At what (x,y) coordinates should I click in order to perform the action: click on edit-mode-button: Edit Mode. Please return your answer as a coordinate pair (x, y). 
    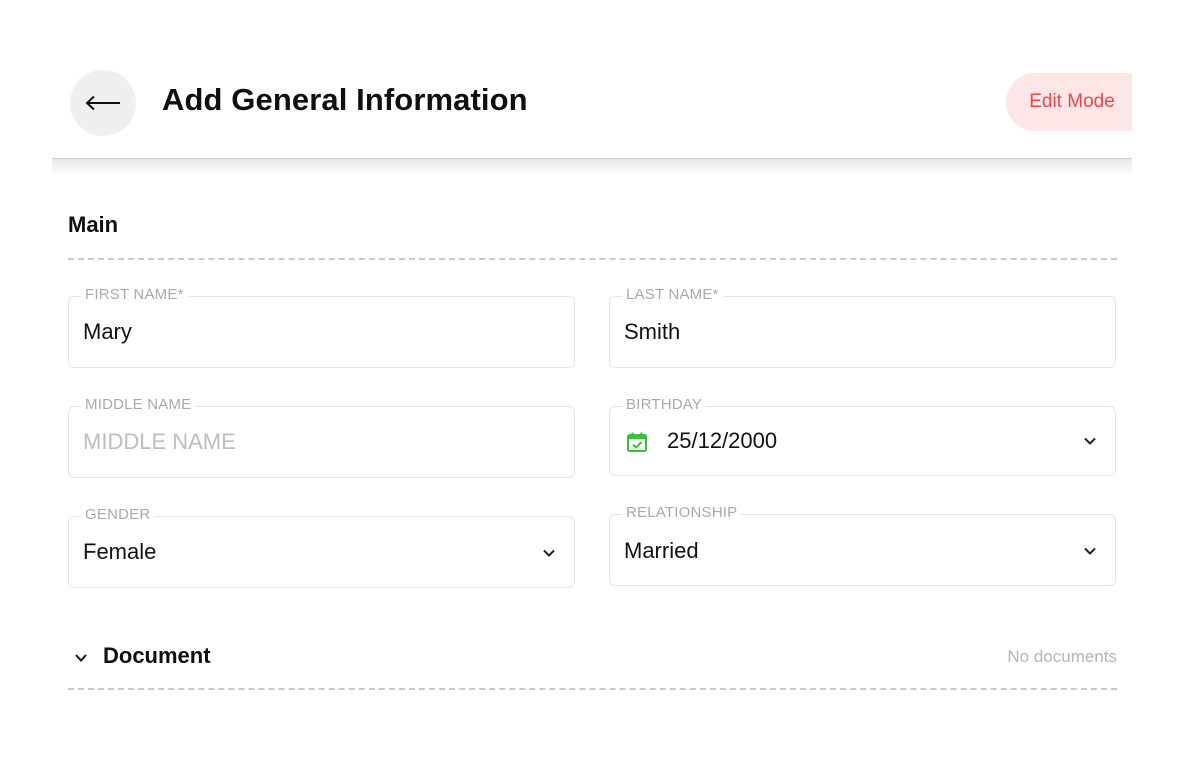
    Looking at the image, I should click on (1069, 102).